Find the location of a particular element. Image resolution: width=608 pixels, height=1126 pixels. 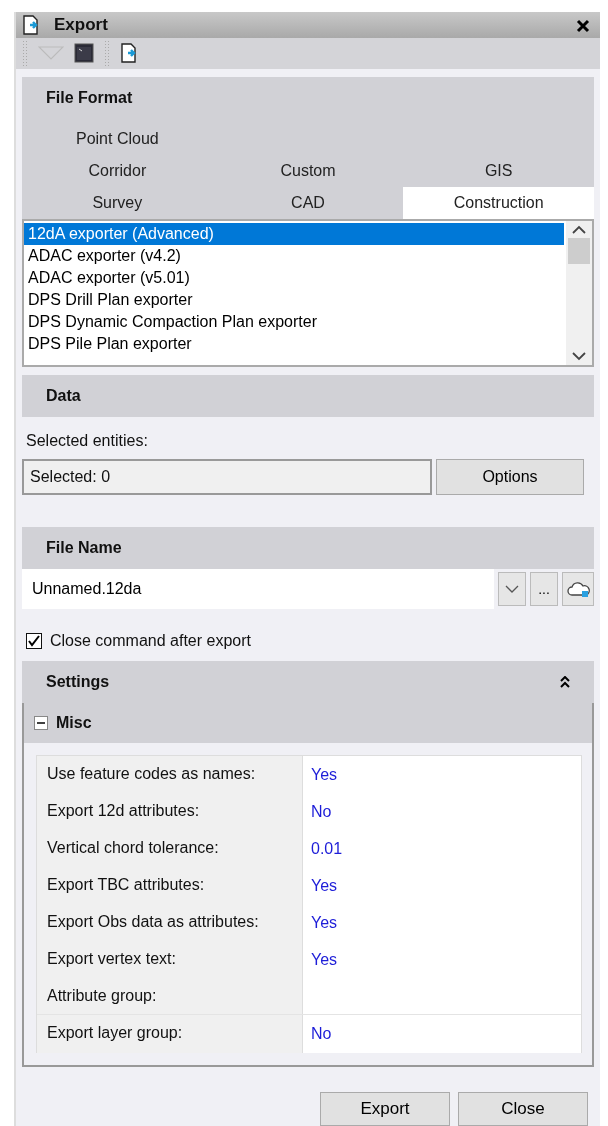

property-name: Vertical chord tolerance: is located at coordinates (170, 849).